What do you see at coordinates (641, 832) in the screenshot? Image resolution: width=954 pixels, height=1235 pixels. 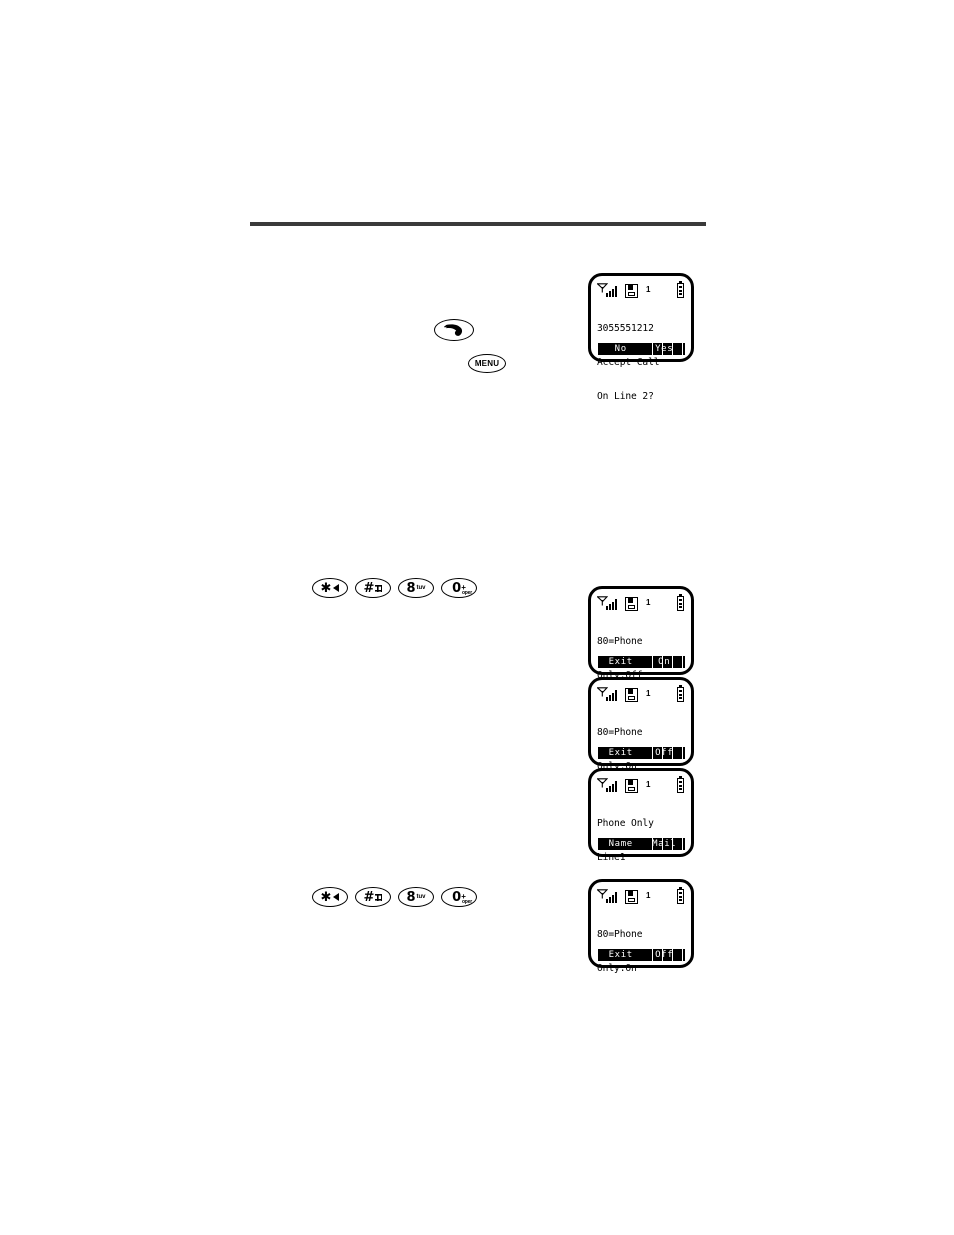 I see `phone-display-idle-phone-only: 1 Phone Only Line1 2:12a 07/21 Name Mail` at bounding box center [641, 832].